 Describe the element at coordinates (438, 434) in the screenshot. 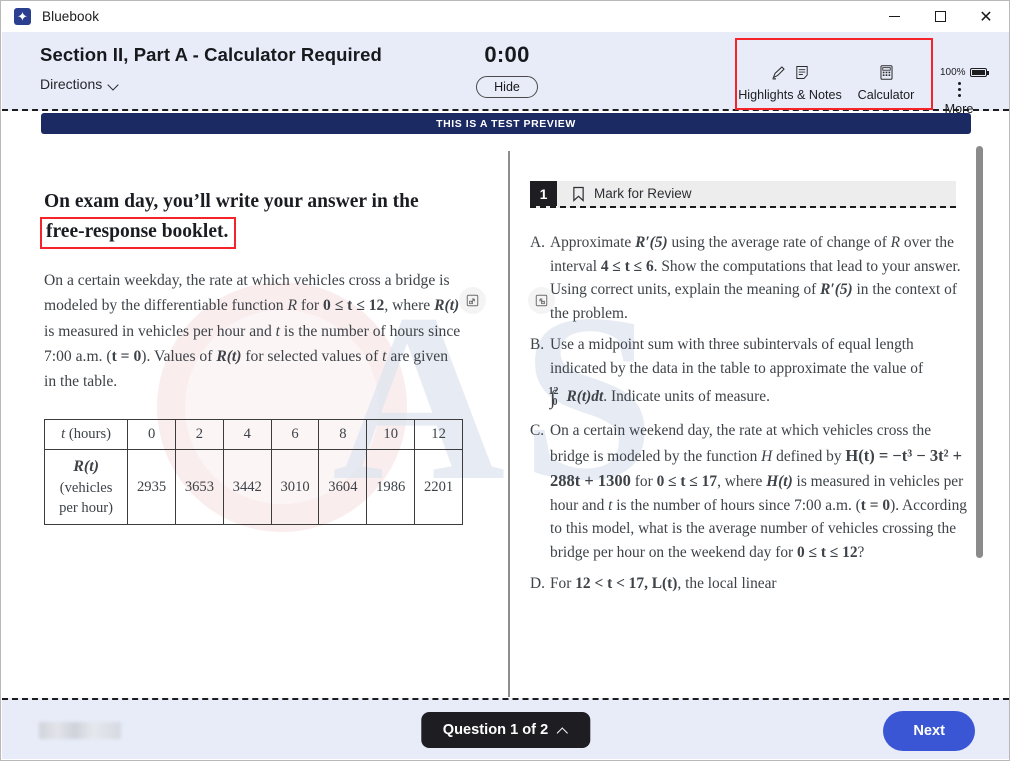

I see `table-cell-t-6: 12` at that location.